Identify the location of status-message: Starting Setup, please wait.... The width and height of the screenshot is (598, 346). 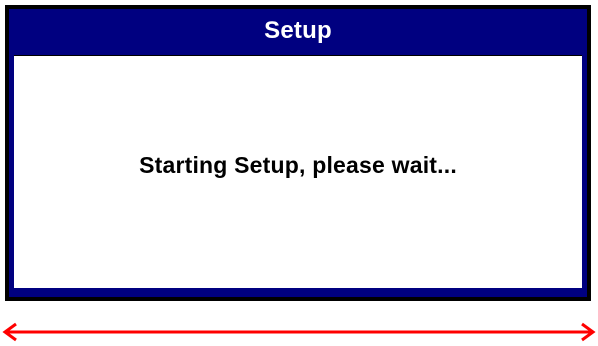
(298, 164).